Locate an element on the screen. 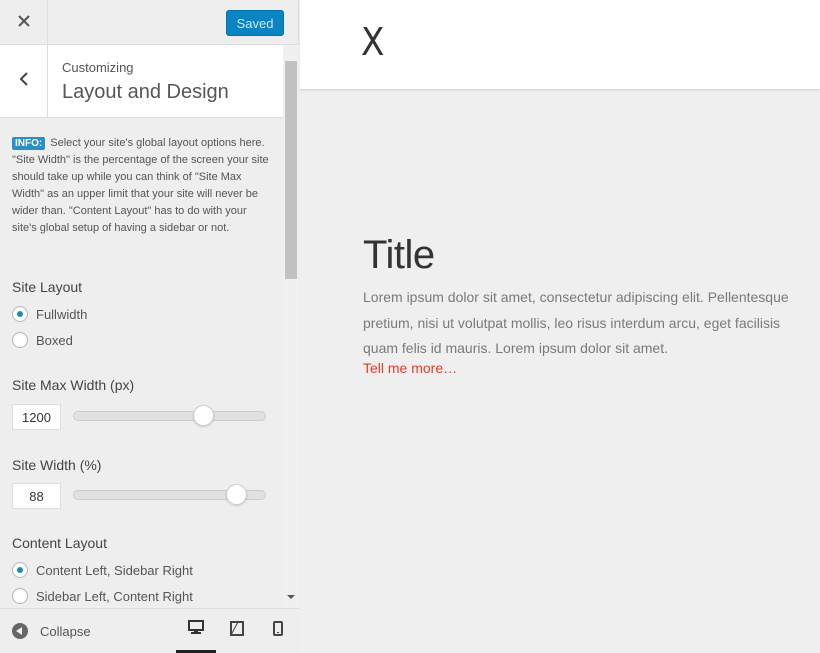 The height and width of the screenshot is (653, 820). site-layout-title: Site Layout is located at coordinates (47, 287).